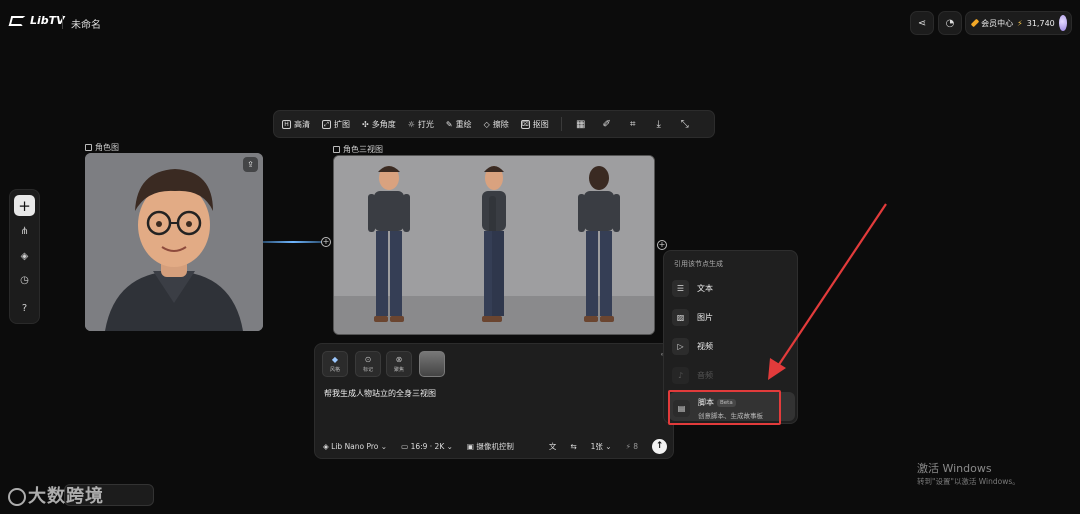  I want to click on menu-title: 引用该节点生成, so click(698, 264).